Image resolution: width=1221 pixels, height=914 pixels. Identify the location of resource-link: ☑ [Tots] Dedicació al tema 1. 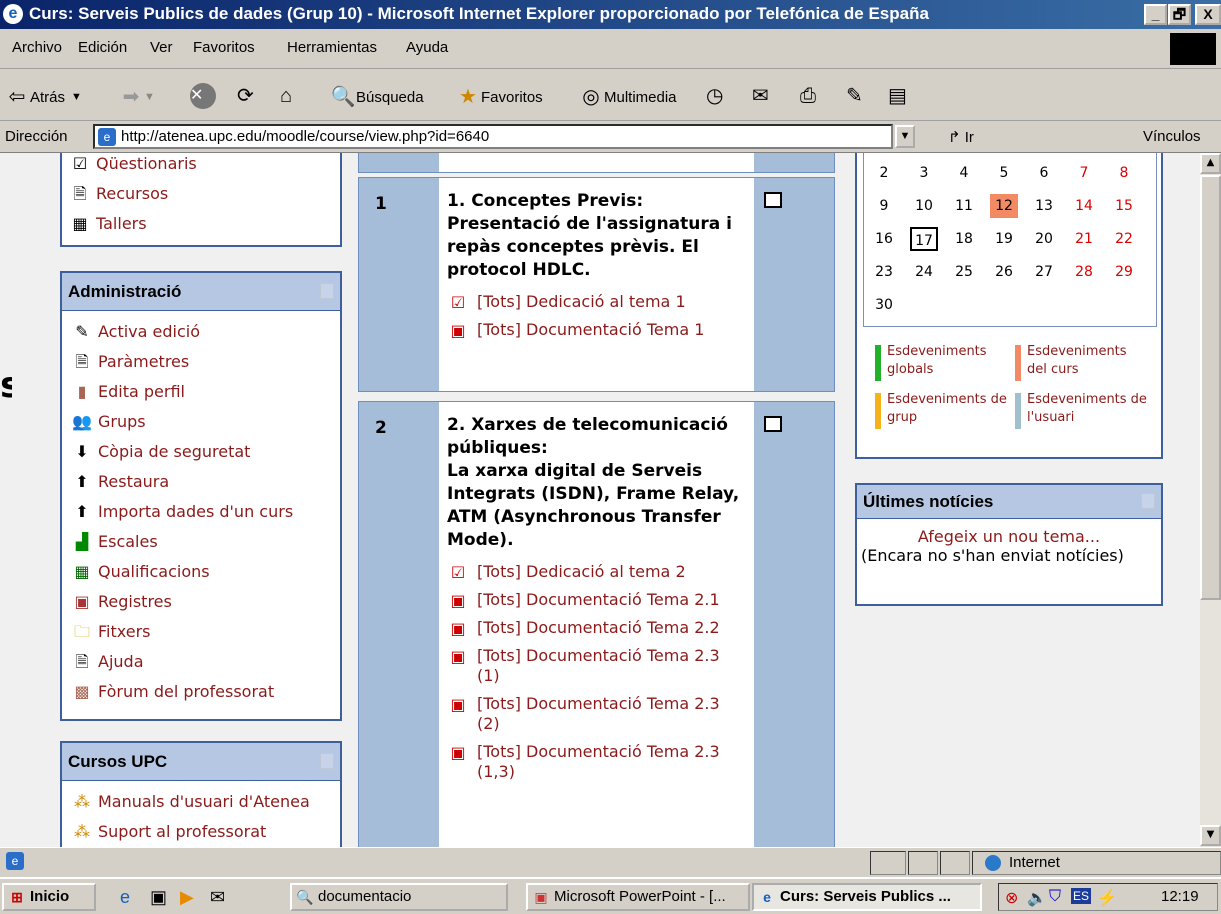
(596, 302).